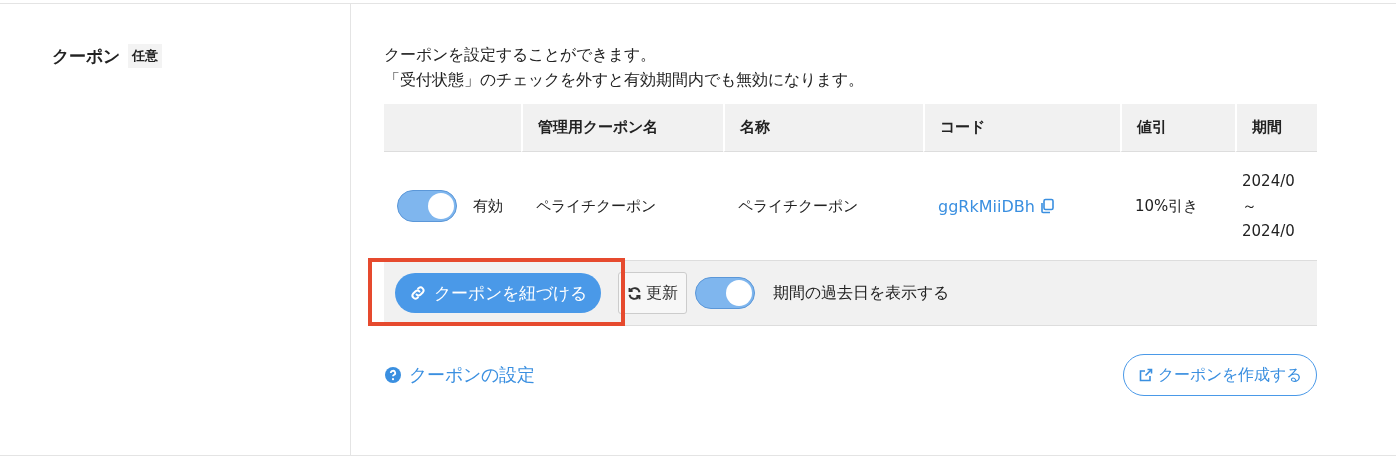 This screenshot has height=460, width=1396. Describe the element at coordinates (520, 55) in the screenshot. I see `description-text: クーポンを設定することができます。` at that location.